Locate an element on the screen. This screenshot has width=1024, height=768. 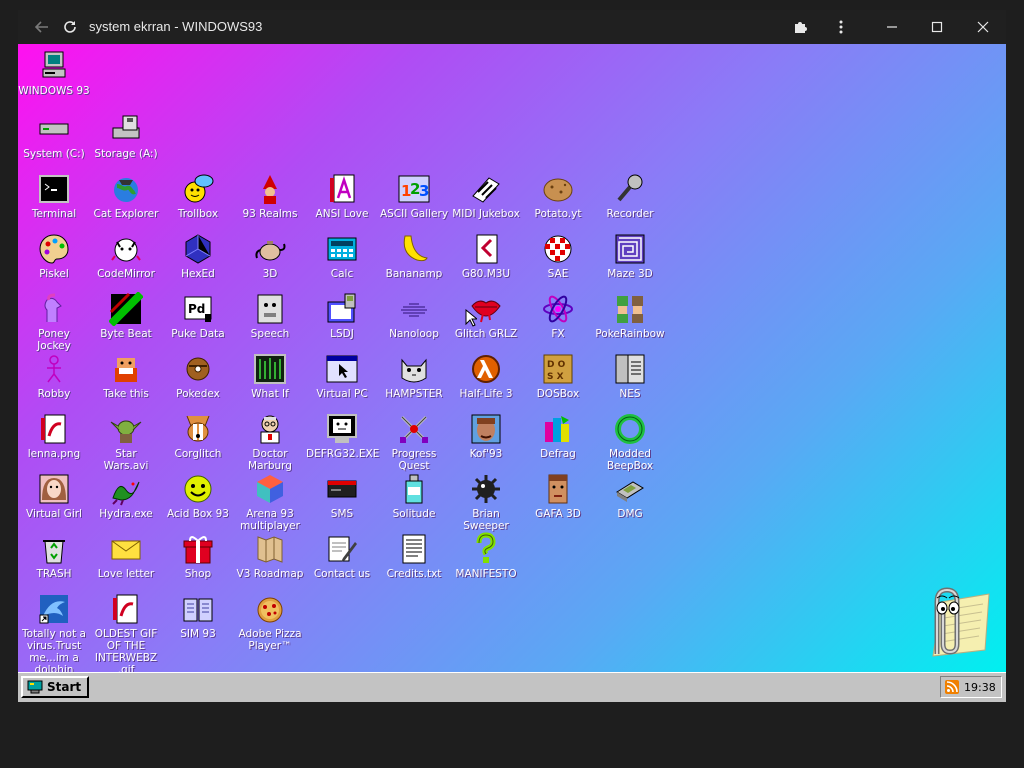
nanoloop-icon: Nanoloop is located at coordinates (414, 316).